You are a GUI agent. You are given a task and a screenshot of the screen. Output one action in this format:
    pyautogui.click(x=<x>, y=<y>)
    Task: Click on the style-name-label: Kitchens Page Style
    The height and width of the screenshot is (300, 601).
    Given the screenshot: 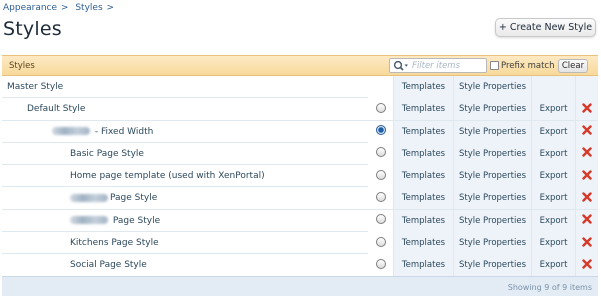 What is the action you would take?
    pyautogui.click(x=114, y=243)
    